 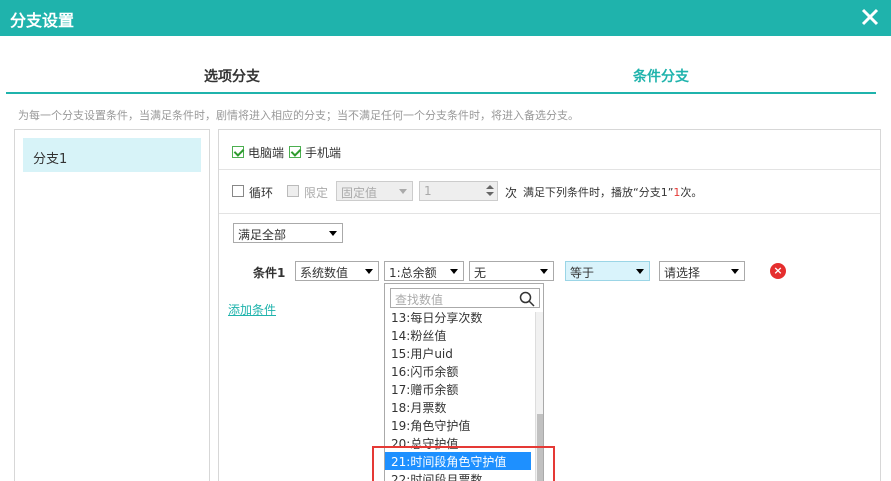 I want to click on limit-label: 限定, so click(x=316, y=193).